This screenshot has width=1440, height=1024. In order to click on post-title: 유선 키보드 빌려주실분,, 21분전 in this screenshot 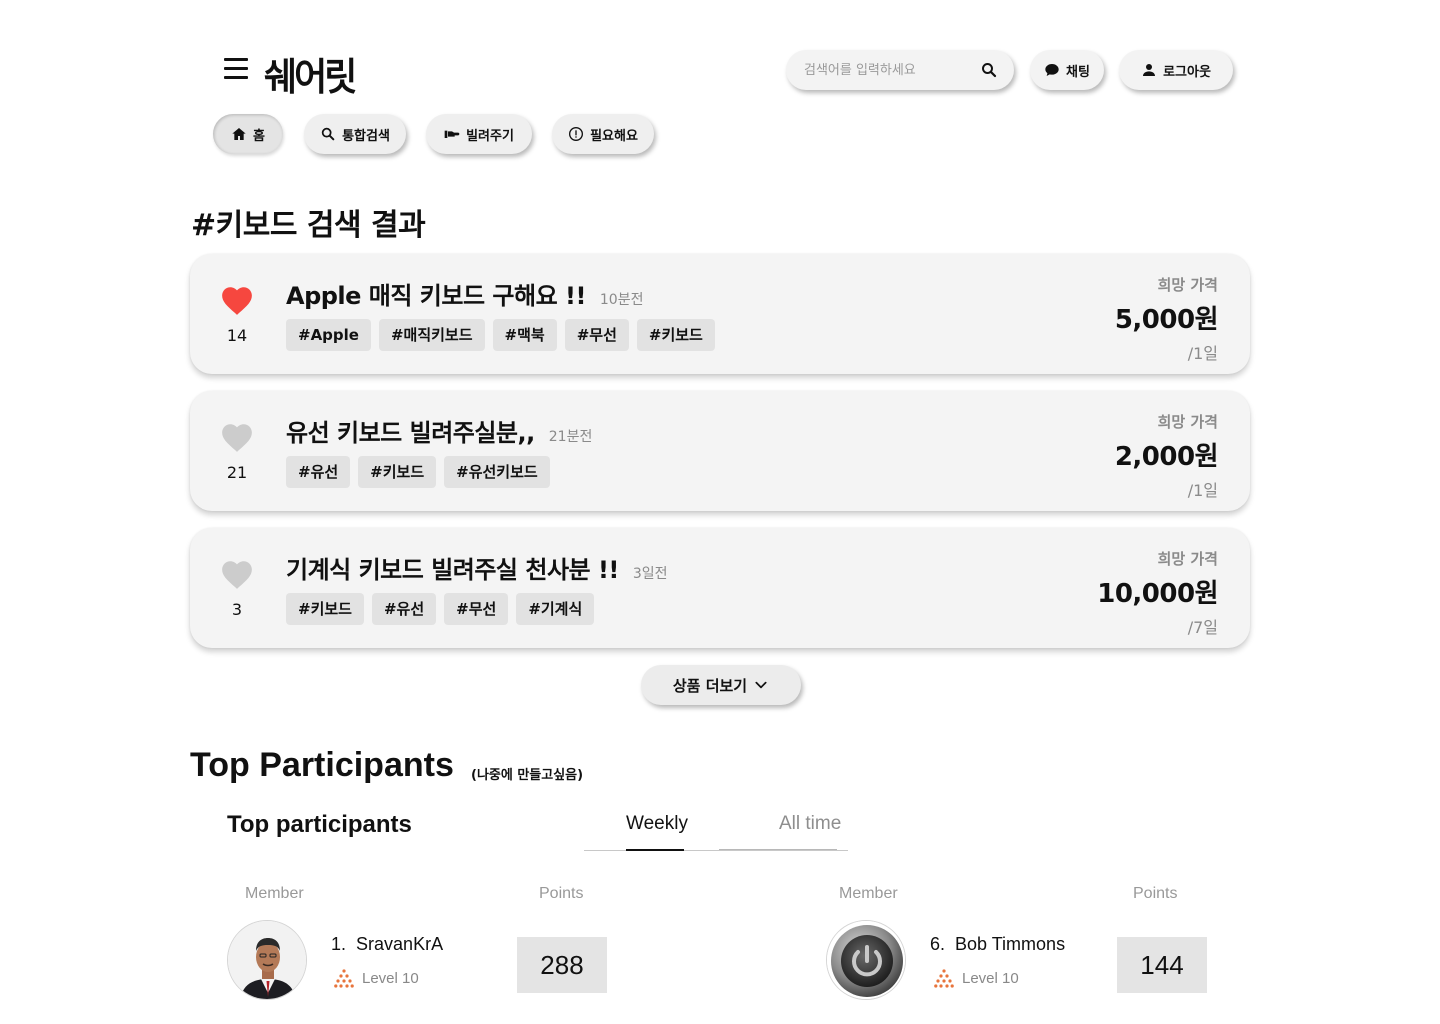, I will do `click(439, 430)`.